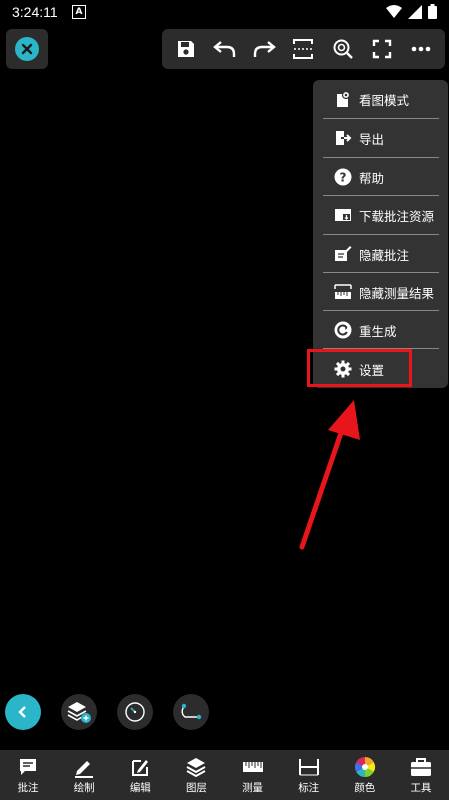  I want to click on bottom-nav: 批注 绘制 编辑 图层 测量 标注 颜色 工具, so click(224, 775).